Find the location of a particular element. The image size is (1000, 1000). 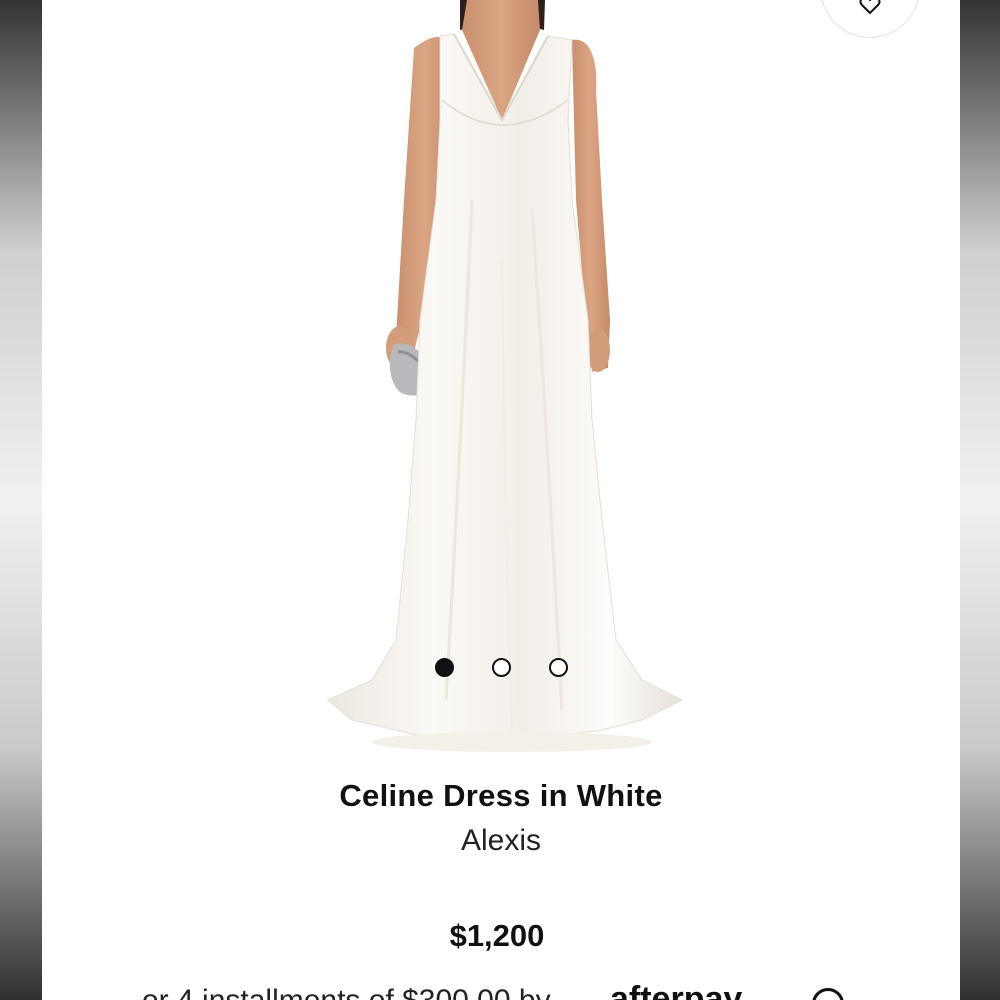

info-icon is located at coordinates (828, 994).